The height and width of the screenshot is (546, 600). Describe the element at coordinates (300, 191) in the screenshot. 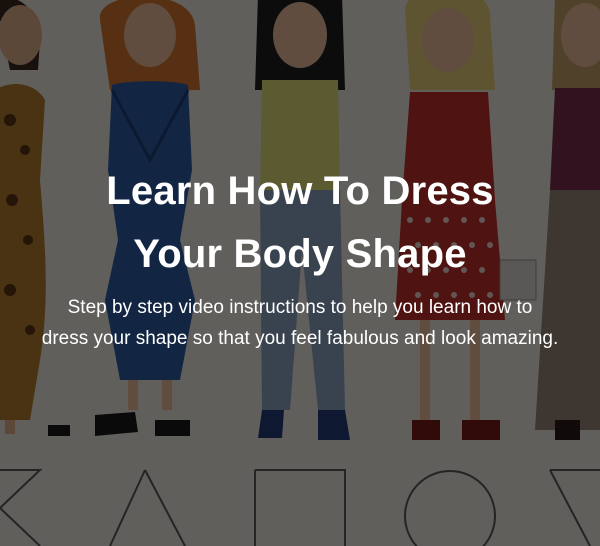

I see `hero-title-line-1: Learn How To Dress` at that location.